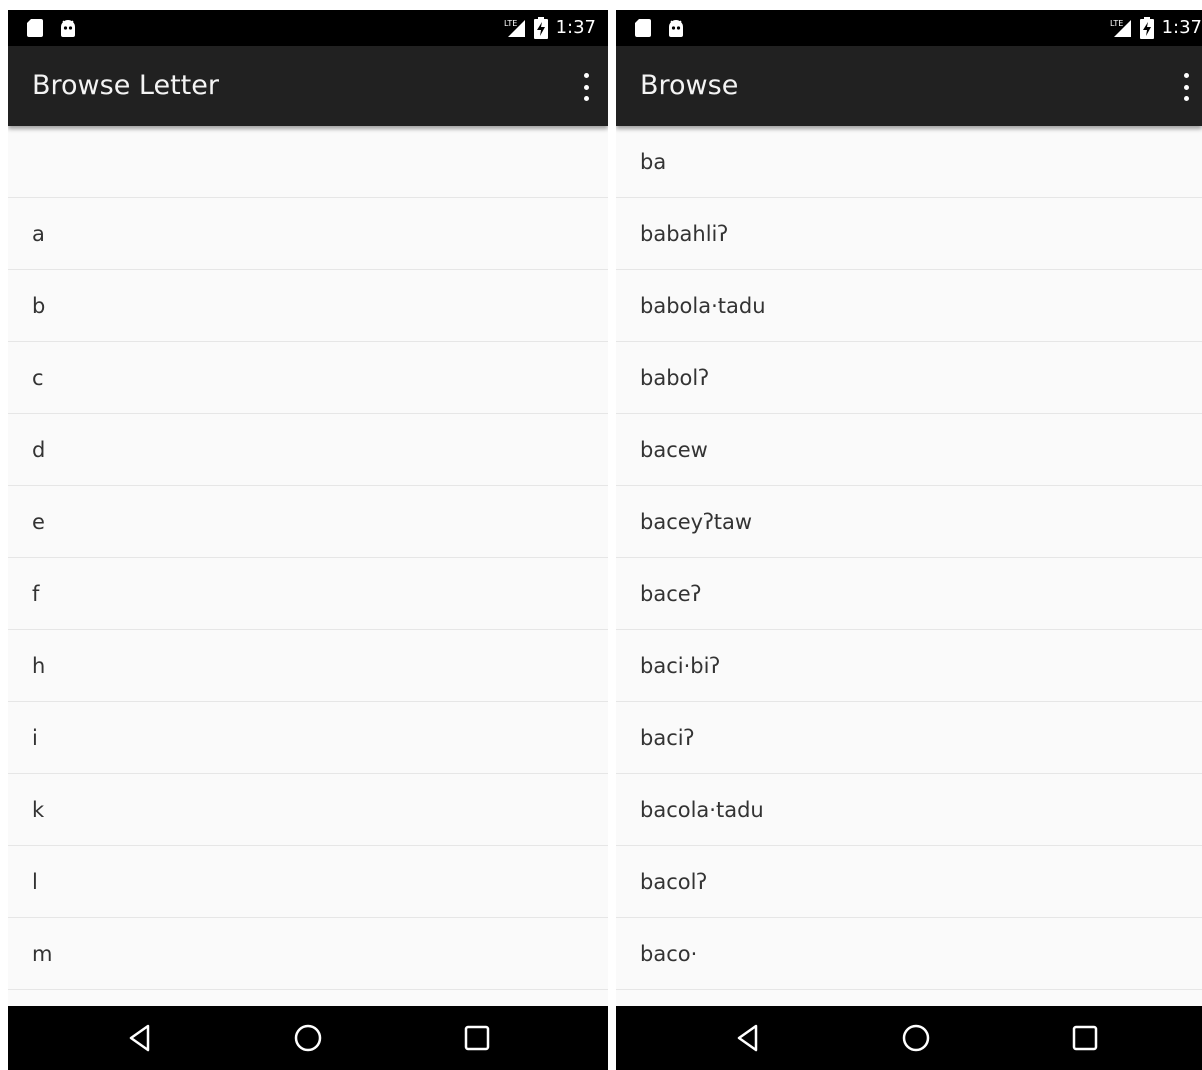 Image resolution: width=1202 pixels, height=1070 pixels. I want to click on list-item: baco·, so click(909, 954).